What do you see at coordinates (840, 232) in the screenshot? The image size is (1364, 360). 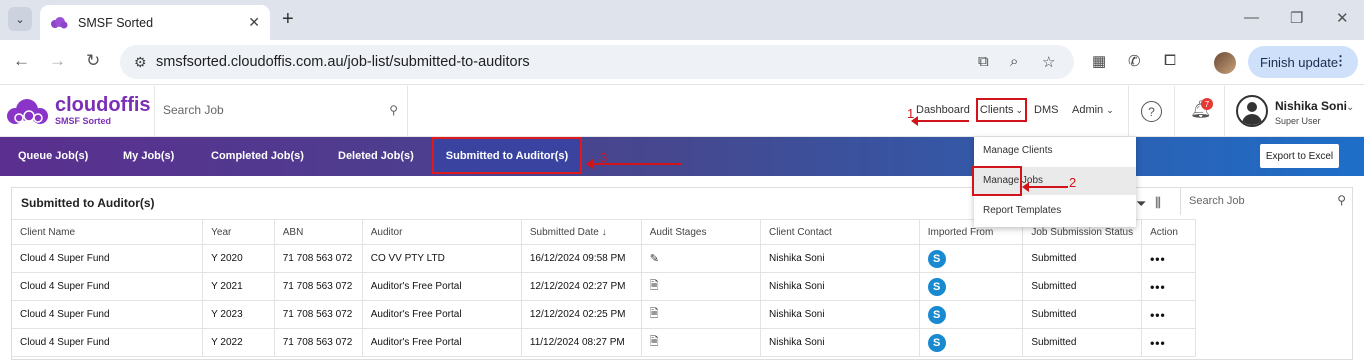 I see `col-client-contact: Client Contact` at bounding box center [840, 232].